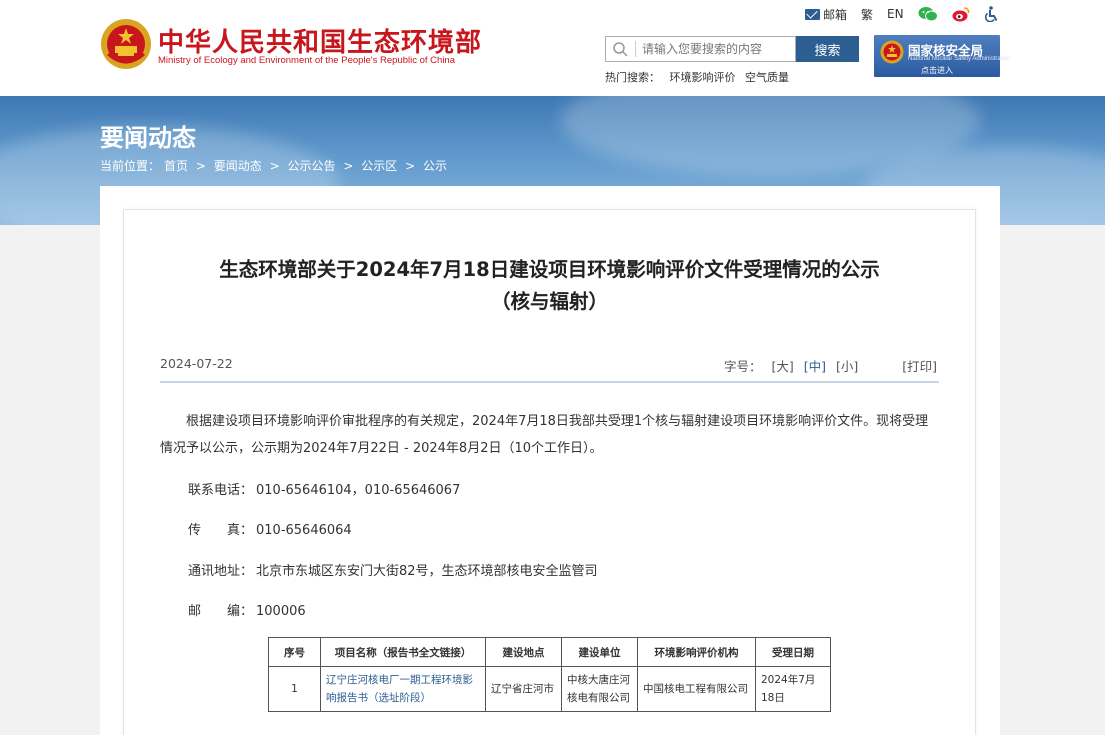 This screenshot has height=735, width=1105. Describe the element at coordinates (937, 70) in the screenshot. I see `nnsa-enter: 点击进入` at that location.